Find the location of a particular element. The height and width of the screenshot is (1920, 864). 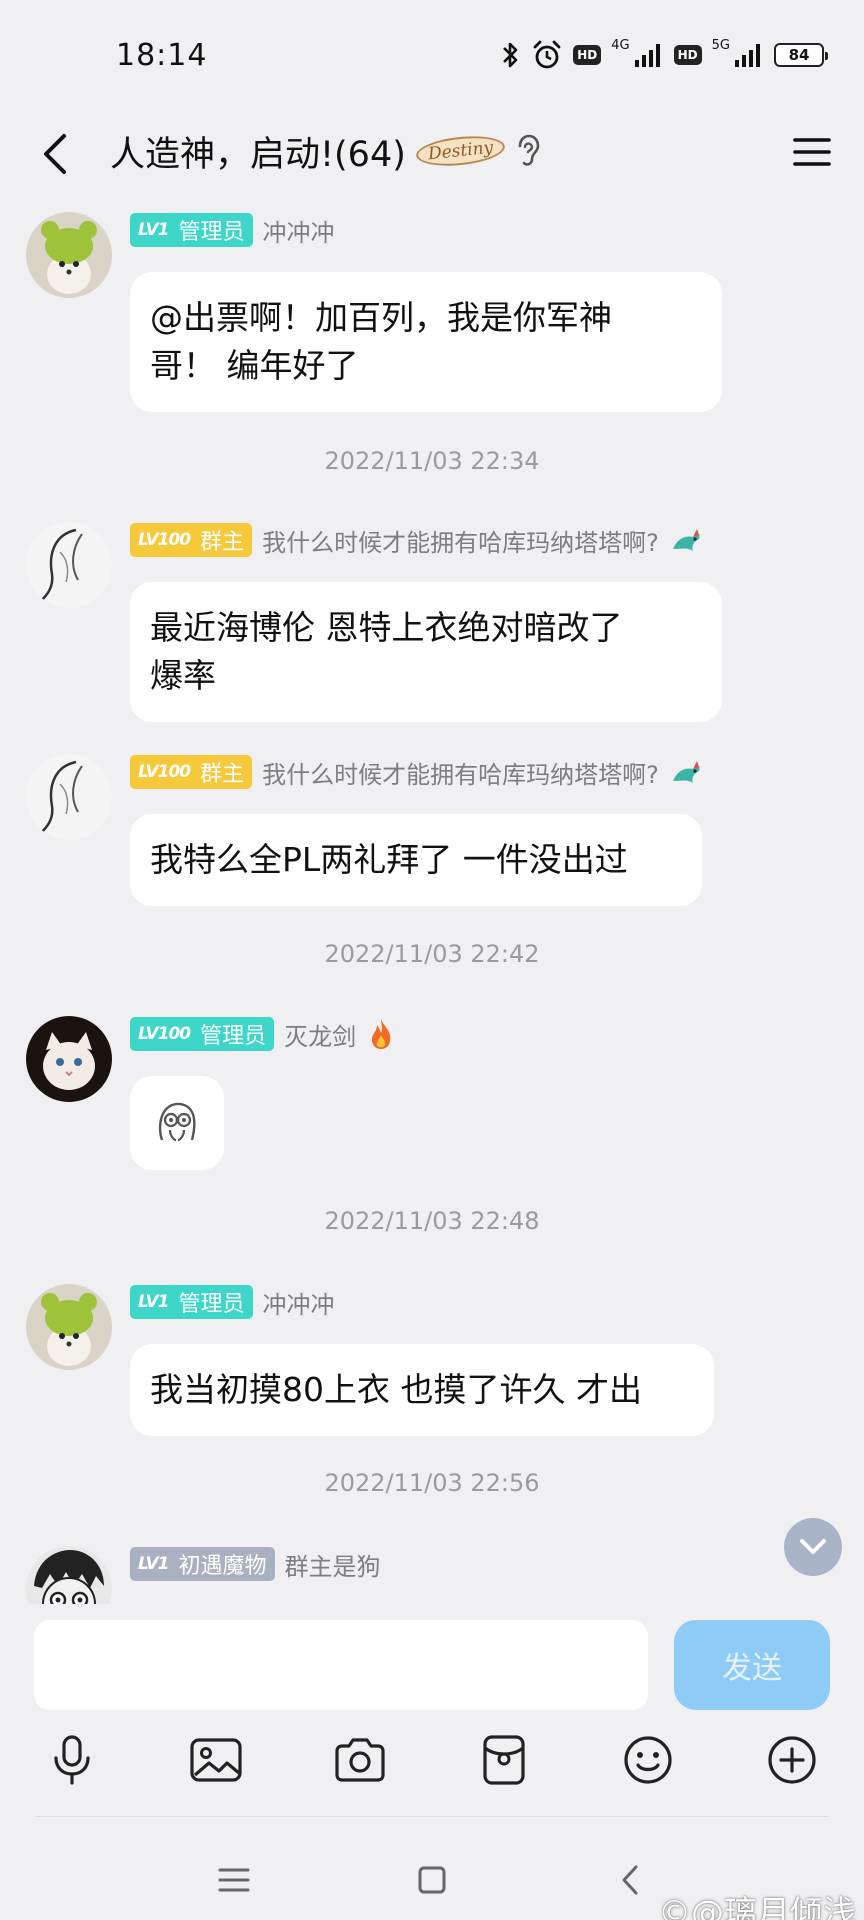

menu-icon is located at coordinates (812, 152).